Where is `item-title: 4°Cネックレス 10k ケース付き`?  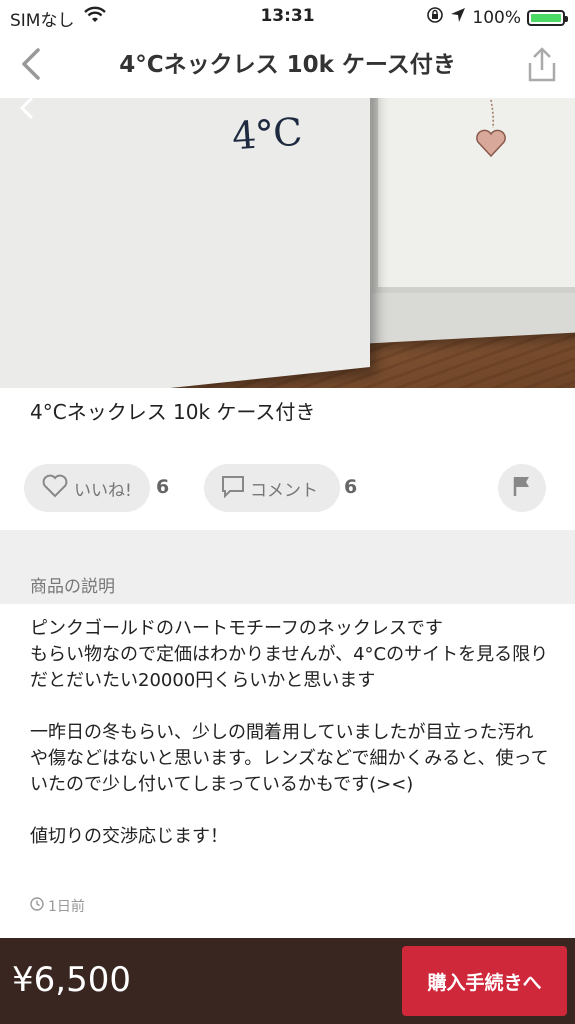
item-title: 4°Cネックレス 10k ケース付き is located at coordinates (173, 412).